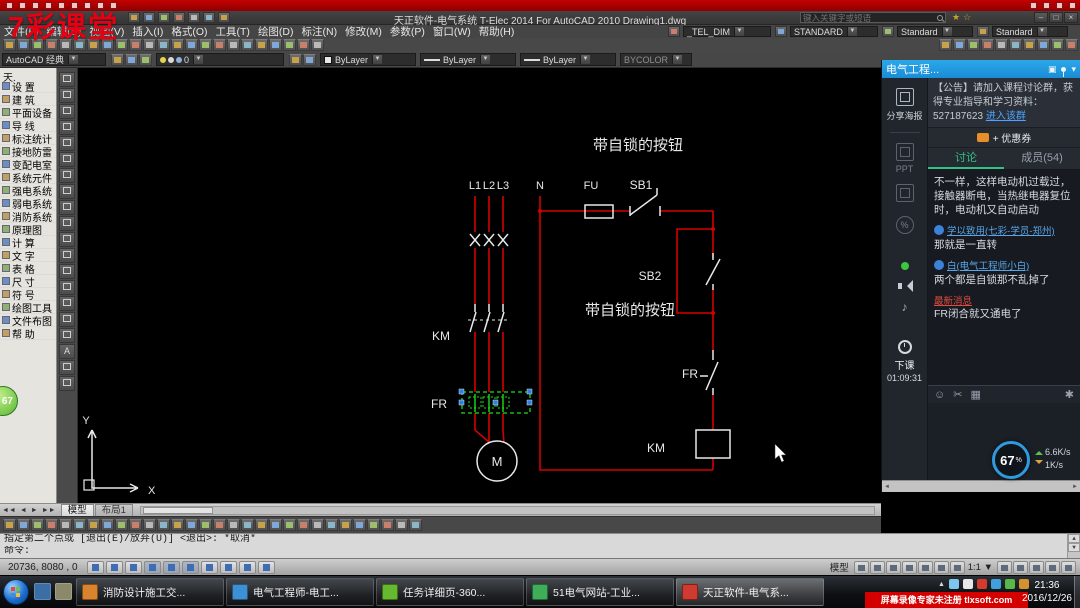 The width and height of the screenshot is (1080, 608). What do you see at coordinates (303, 525) in the screenshot?
I see `mirror-icon` at bounding box center [303, 525].